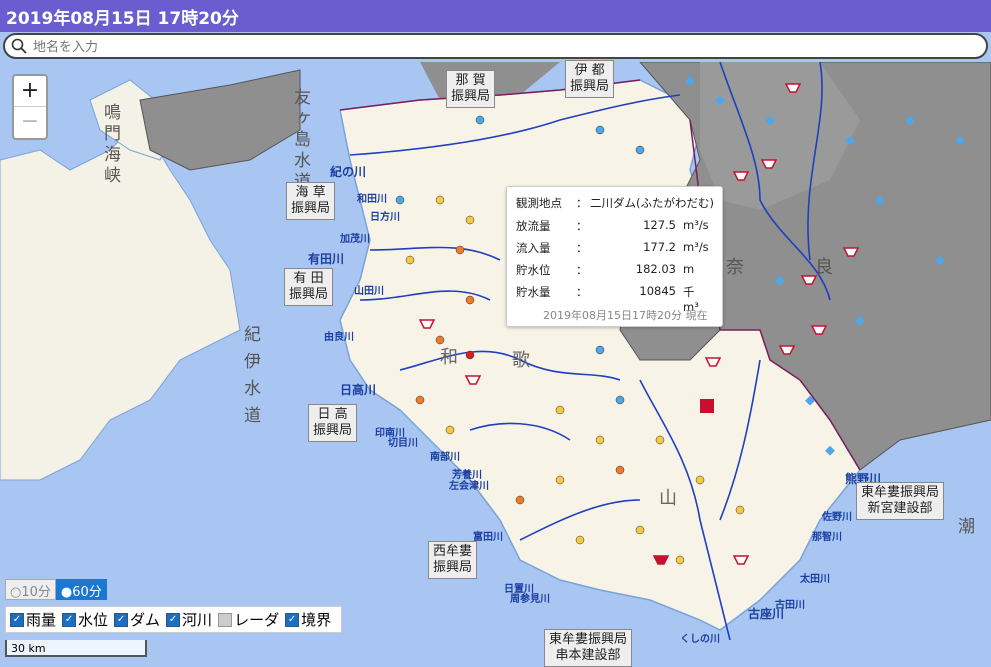 The height and width of the screenshot is (667, 991). What do you see at coordinates (453, 560) in the screenshot?
I see `office-label-nishimuro: 西牟婁 振興局` at bounding box center [453, 560].